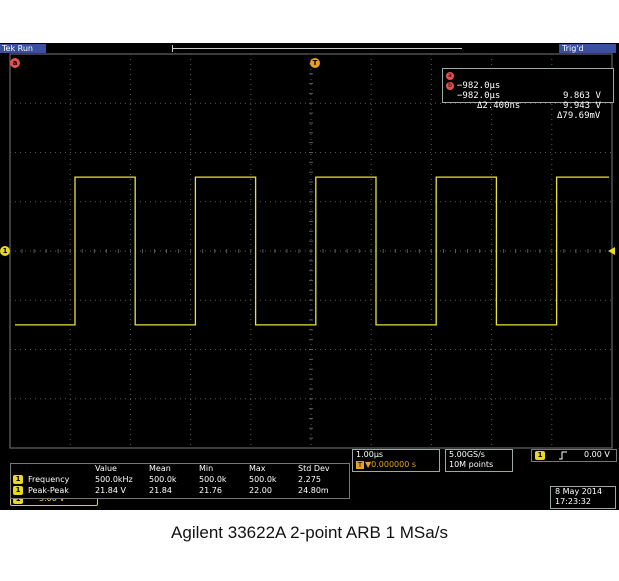  Describe the element at coordinates (206, 468) in the screenshot. I see `header-min: Min` at that location.